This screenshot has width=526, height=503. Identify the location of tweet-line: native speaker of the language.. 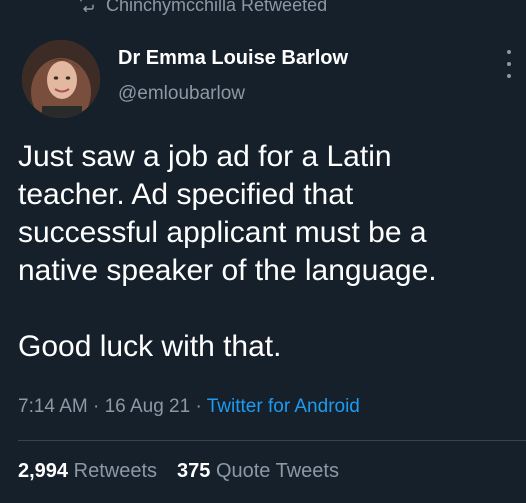
(227, 270).